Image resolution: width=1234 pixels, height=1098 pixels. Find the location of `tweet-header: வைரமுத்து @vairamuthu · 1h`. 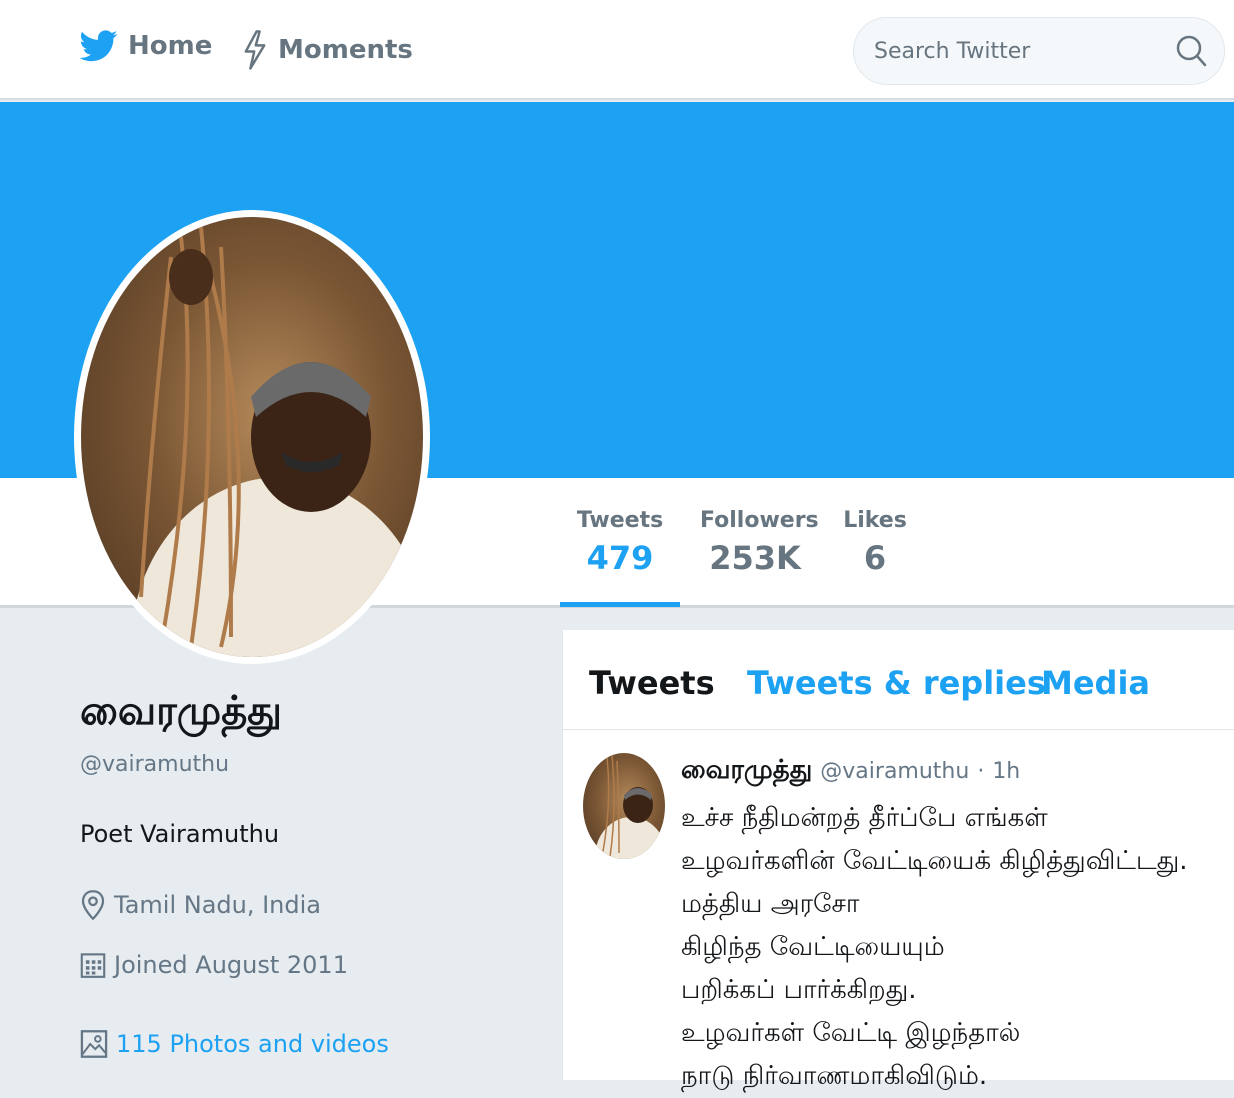

tweet-header: வைரமுத்து @vairamuthu · 1h is located at coordinates (850, 771).